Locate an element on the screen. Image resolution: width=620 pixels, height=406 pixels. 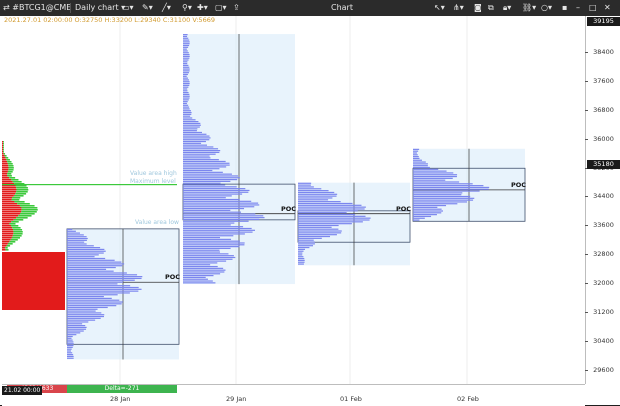
poc-label: POC is located at coordinates (289, 208).